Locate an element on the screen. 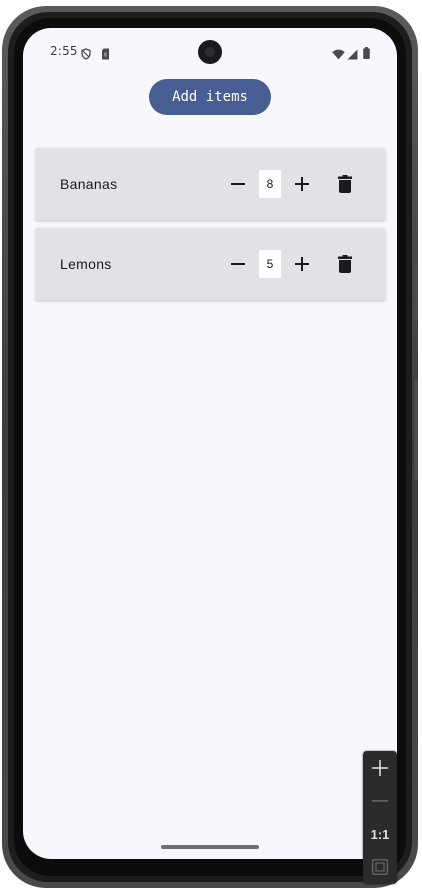 This screenshot has height=893, width=422. zoom-ratio-button: 1:1 is located at coordinates (380, 834).